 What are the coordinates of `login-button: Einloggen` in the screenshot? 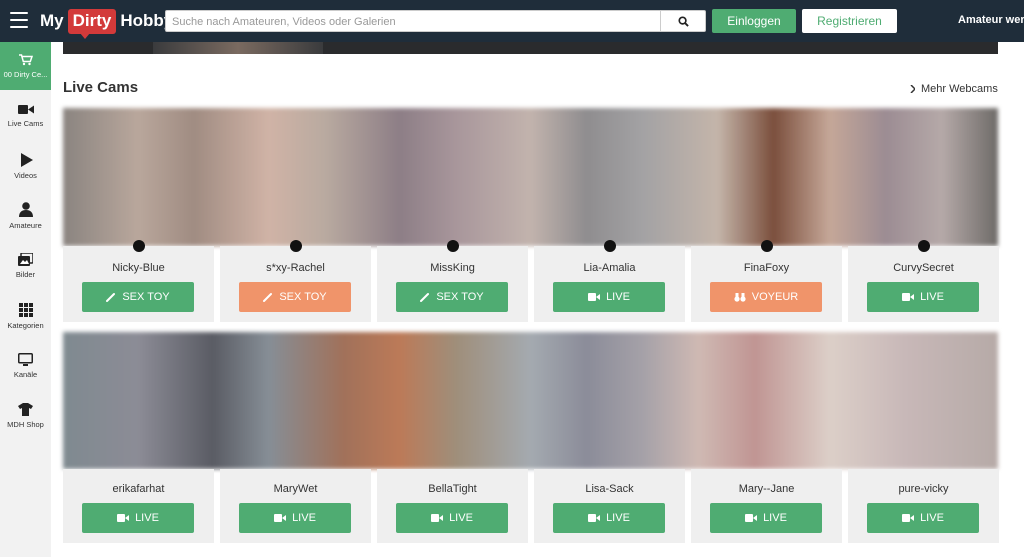 It's located at (754, 21).